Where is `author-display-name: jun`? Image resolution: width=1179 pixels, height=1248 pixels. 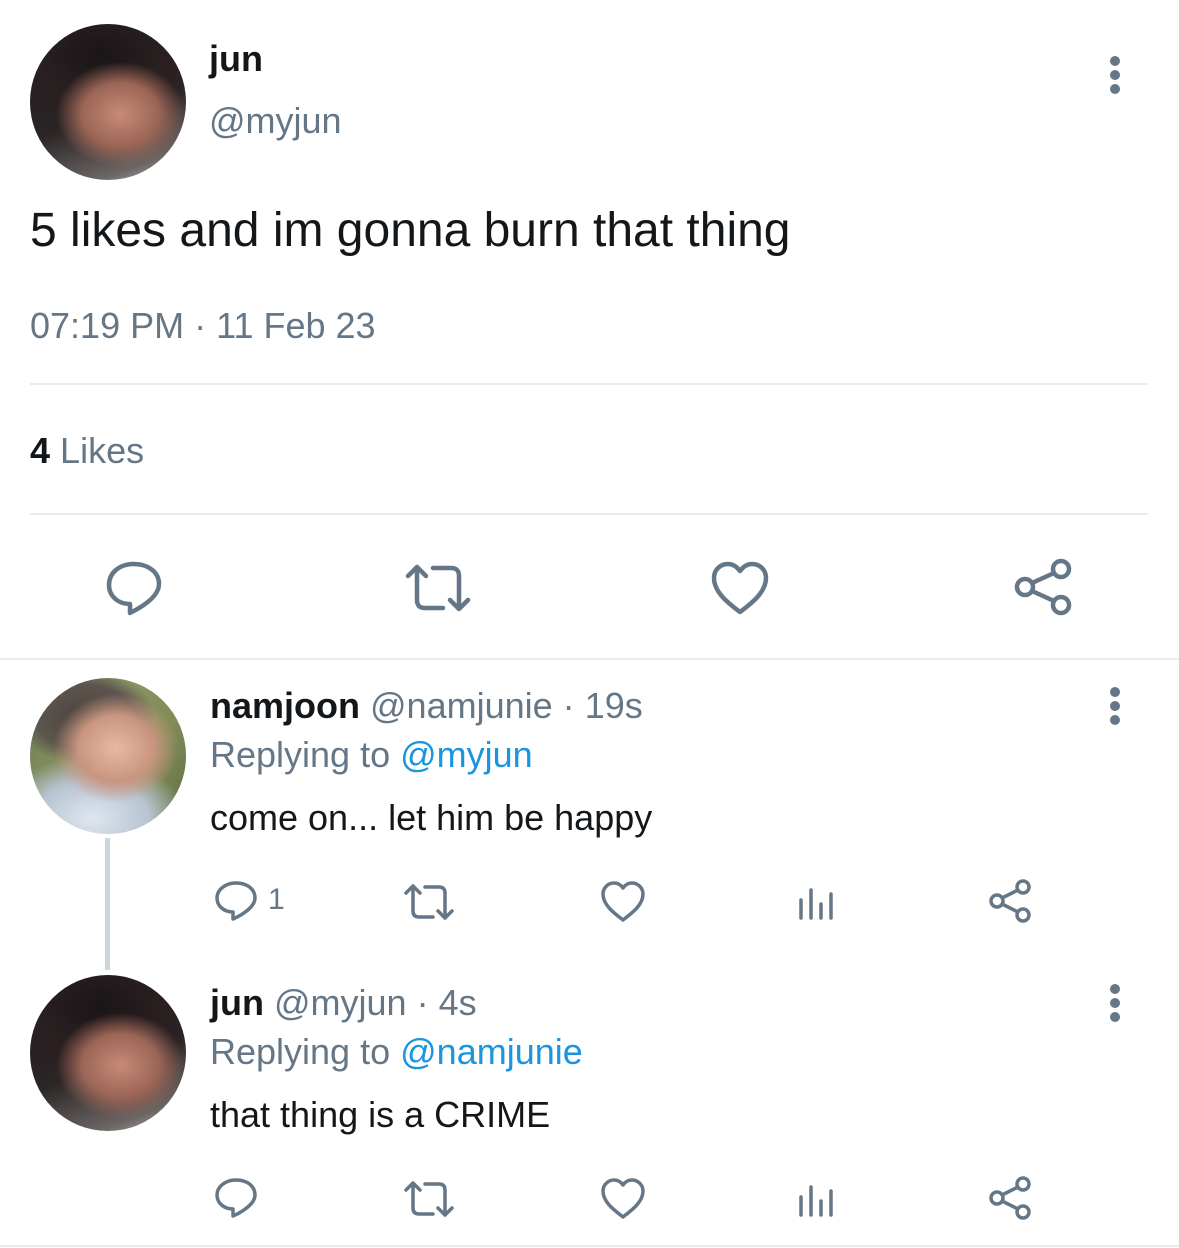
author-display-name: jun is located at coordinates (236, 59).